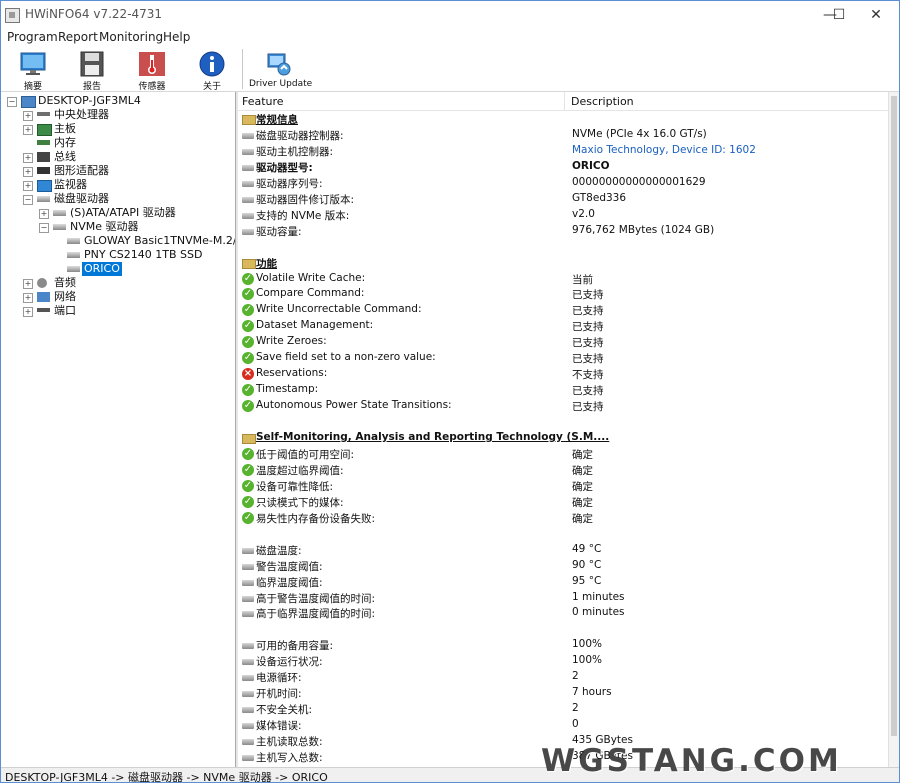  What do you see at coordinates (564, 101) in the screenshot?
I see `column-divider` at bounding box center [564, 101].